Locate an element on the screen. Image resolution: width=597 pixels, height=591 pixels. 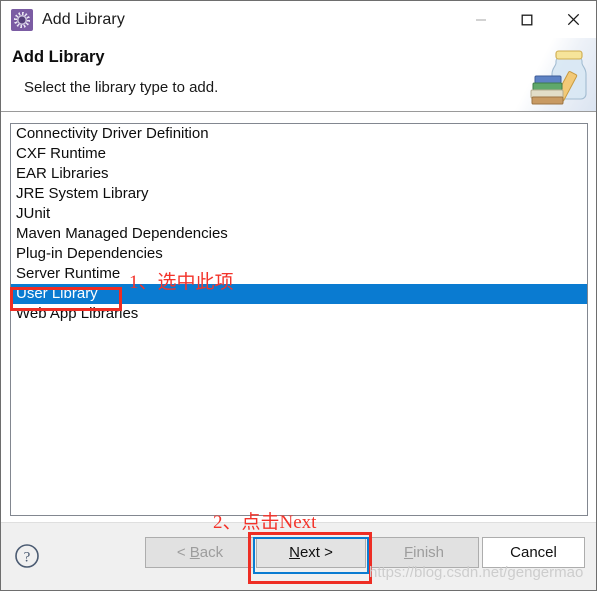
list-item: Connectivity Driver Definition is located at coordinates (299, 134).